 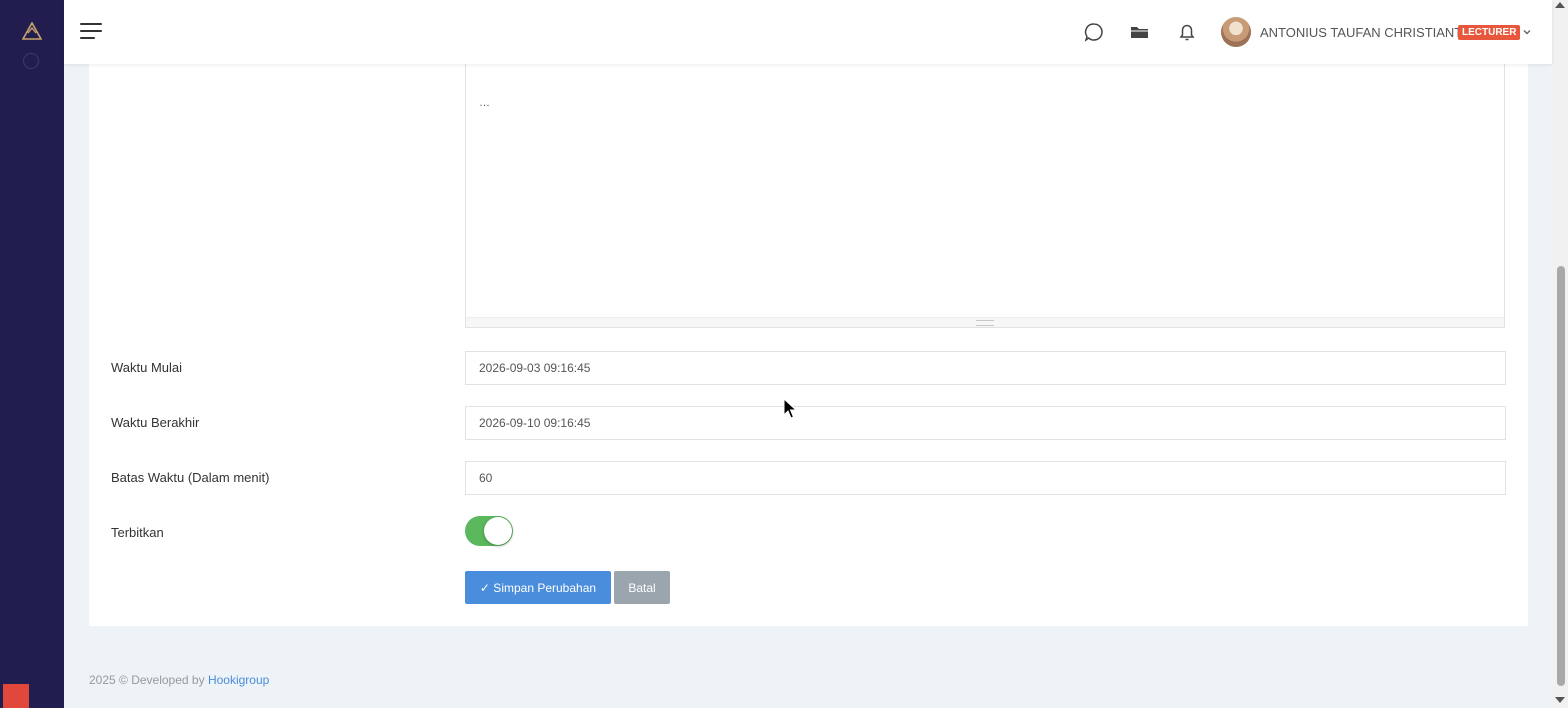 I want to click on publish-toggle, so click(x=489, y=531).